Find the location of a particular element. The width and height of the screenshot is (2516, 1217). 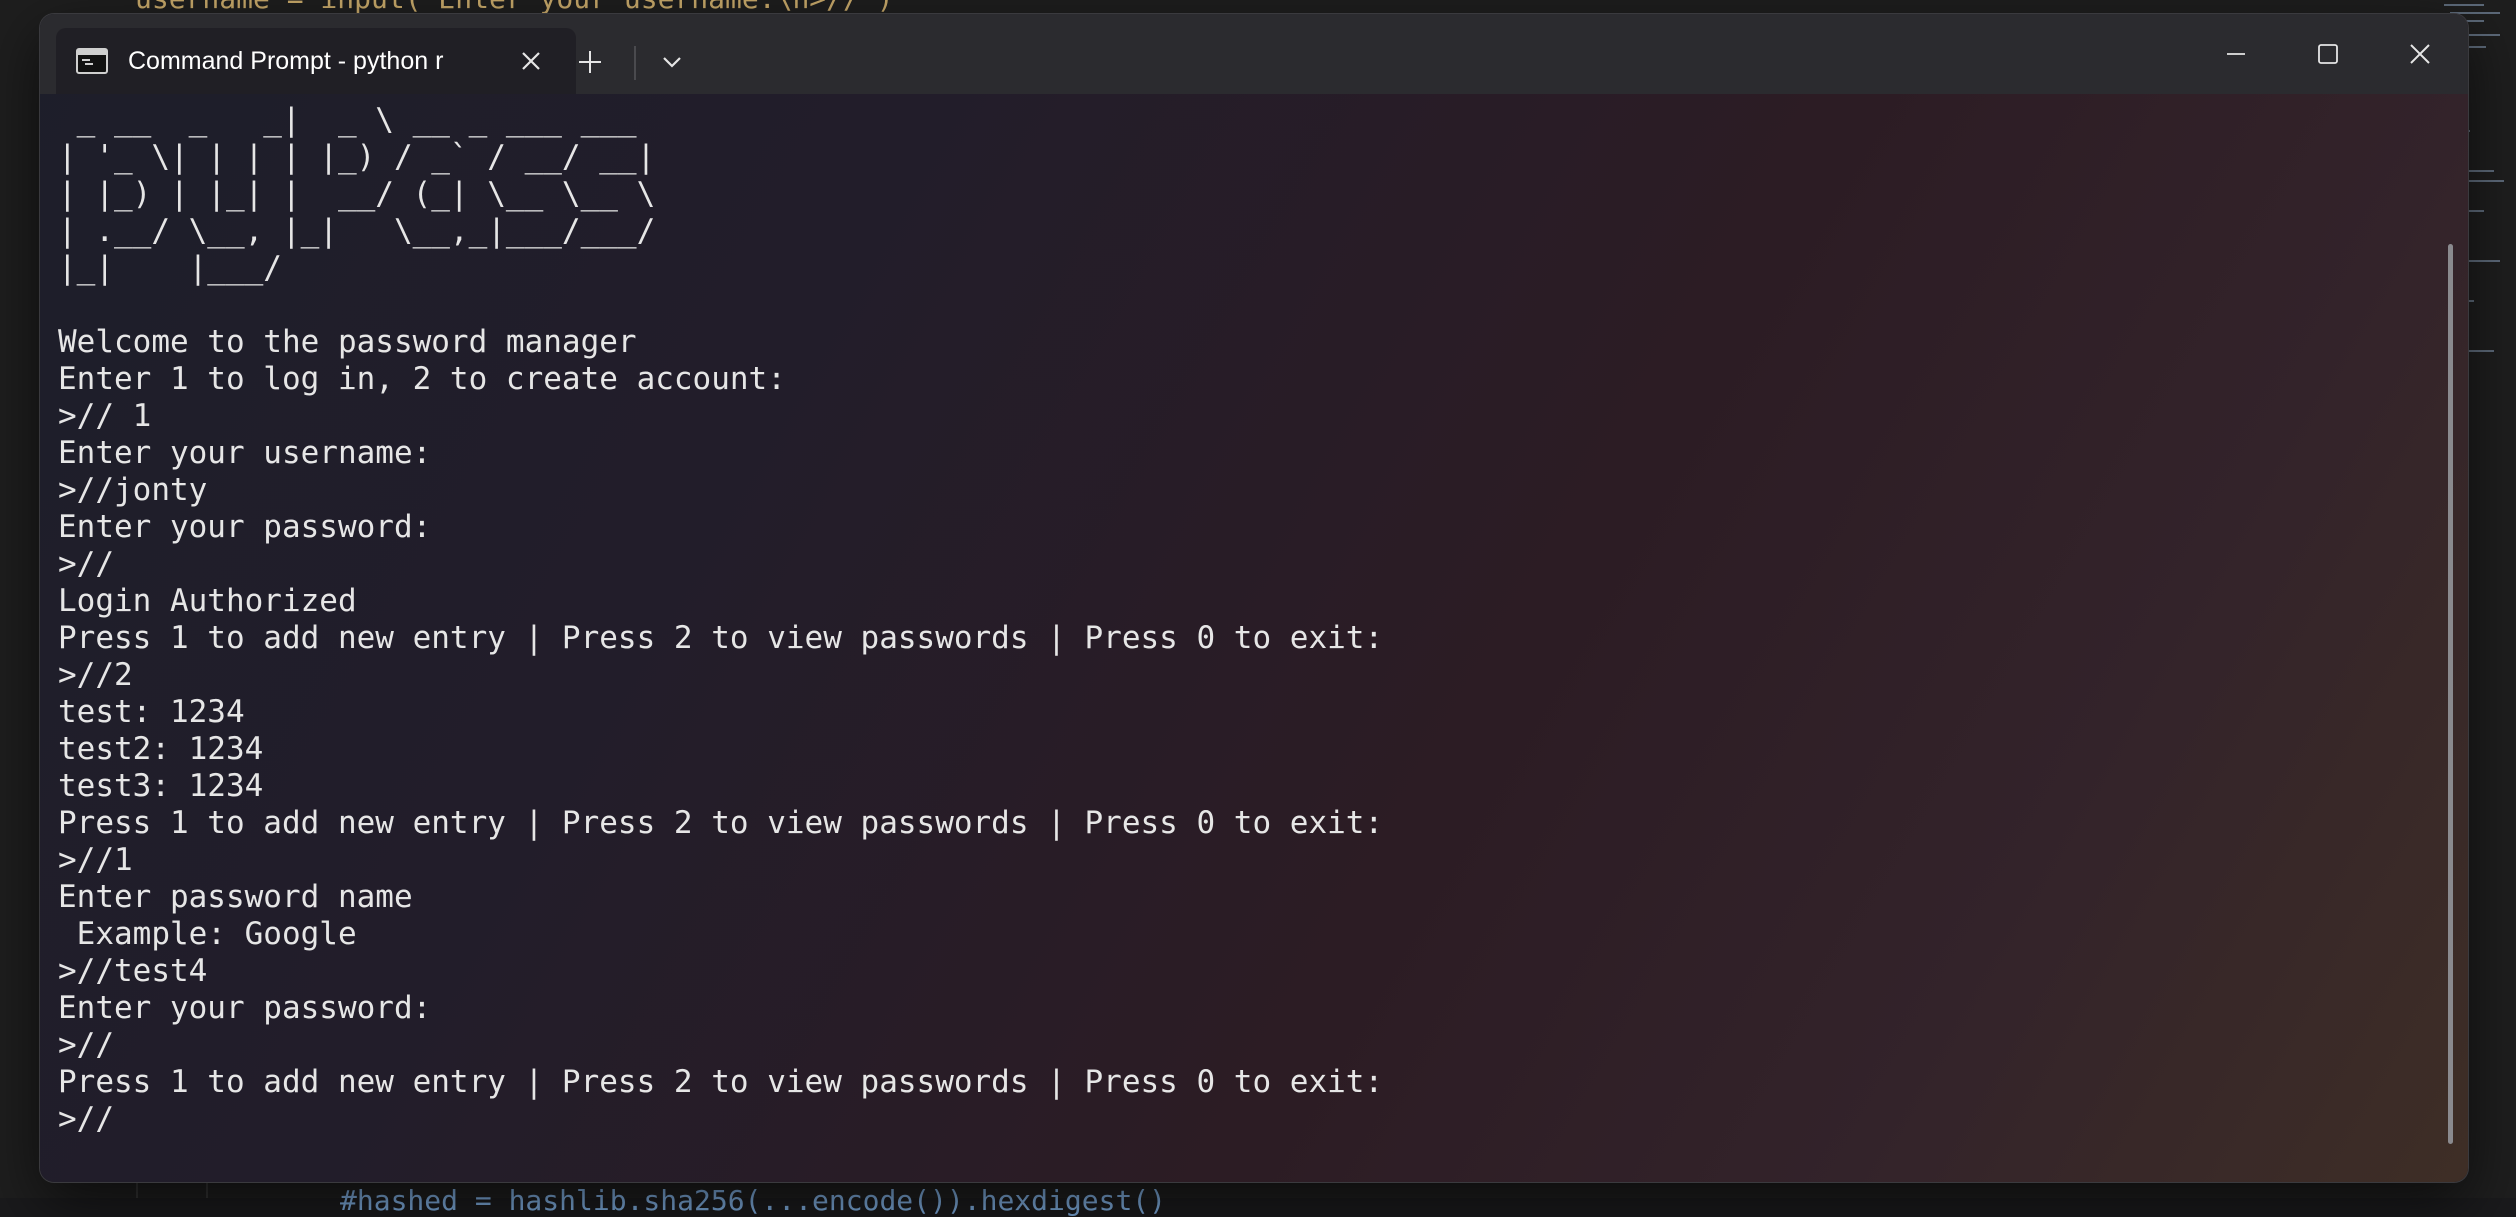

terminal-line: Enter your username: is located at coordinates (245, 453).